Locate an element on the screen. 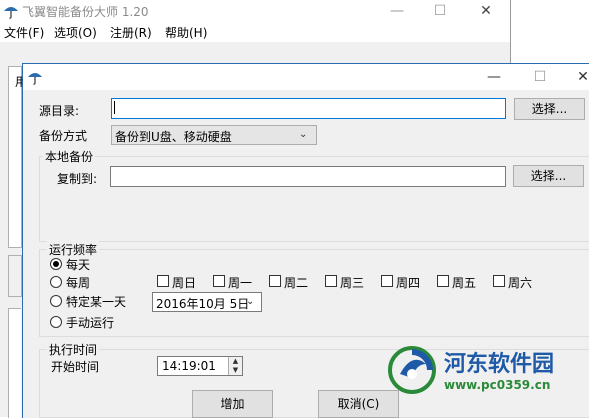  copy-to-label: 复制到: is located at coordinates (77, 179).